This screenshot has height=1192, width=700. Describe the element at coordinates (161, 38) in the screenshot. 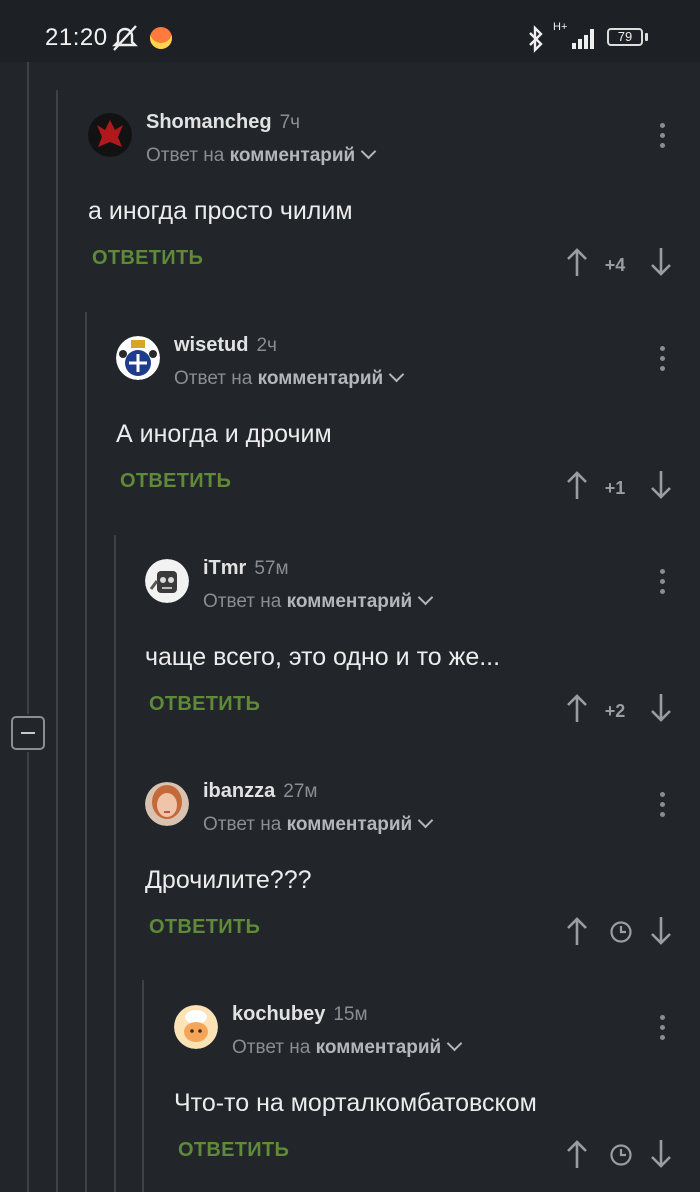

I see `app-notification-icon` at that location.